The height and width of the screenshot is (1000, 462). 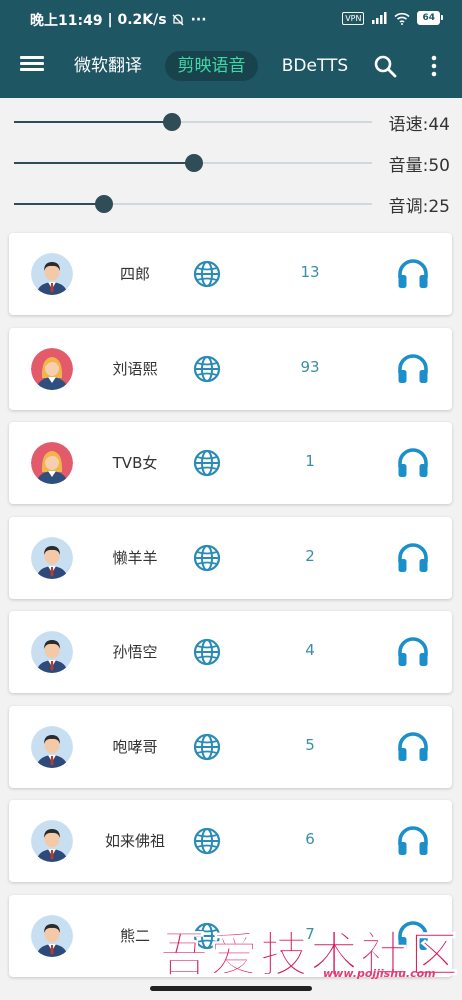 I want to click on menu-button, so click(x=33, y=65).